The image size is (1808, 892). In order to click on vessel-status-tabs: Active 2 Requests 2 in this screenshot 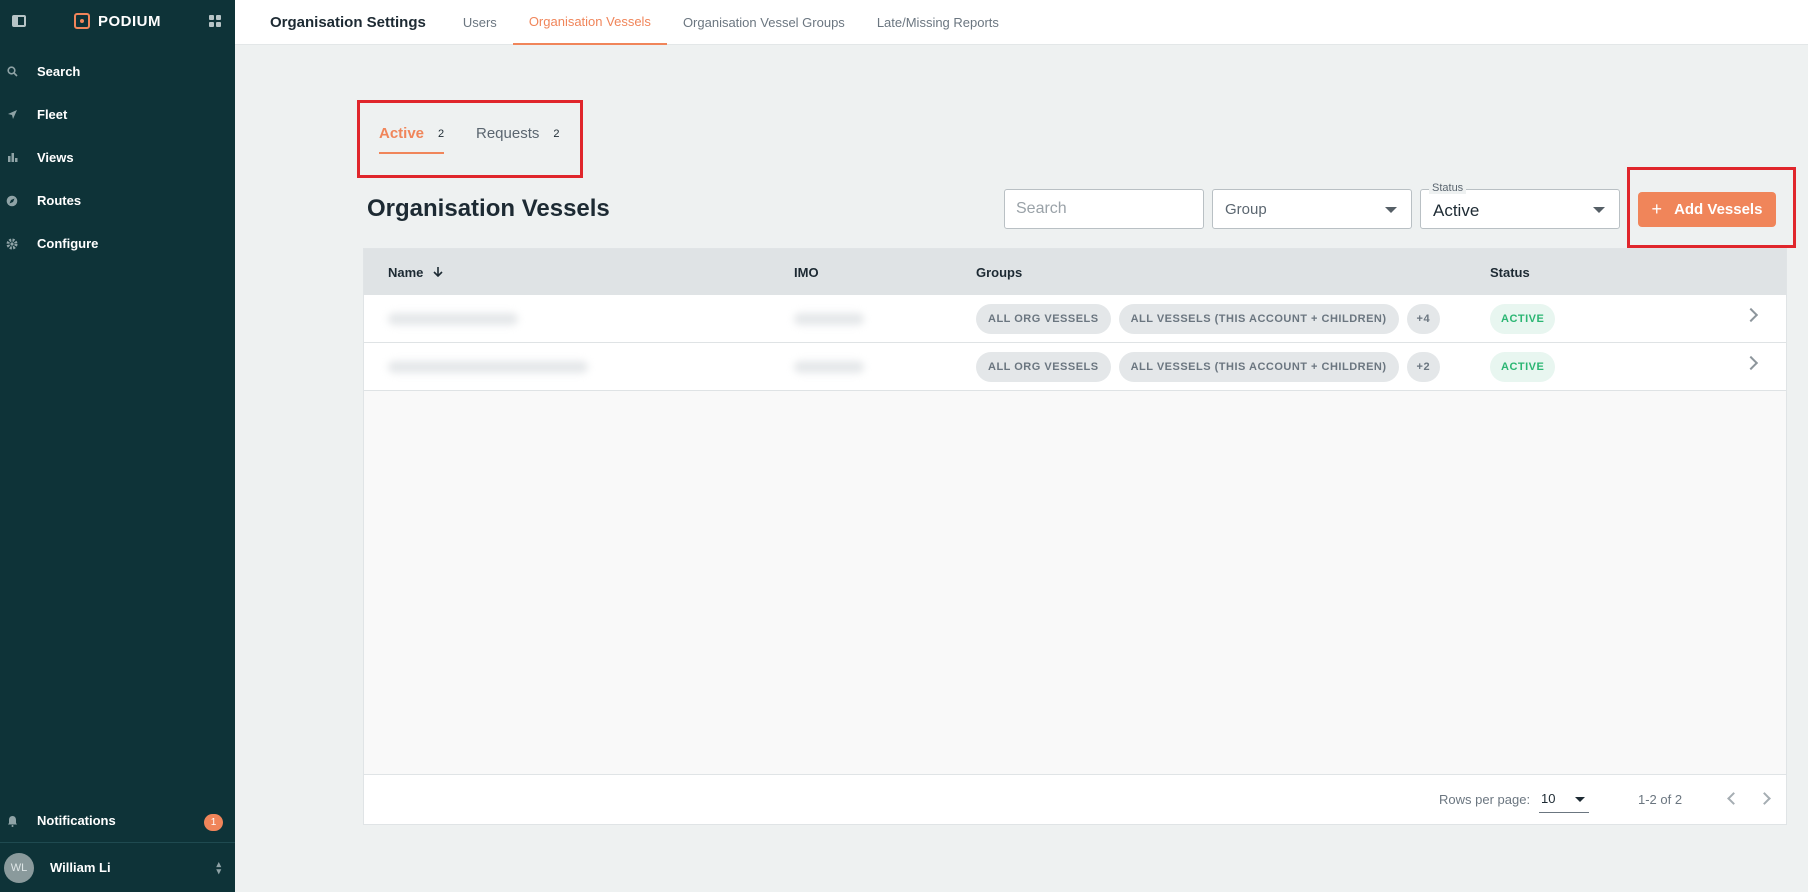, I will do `click(470, 139)`.